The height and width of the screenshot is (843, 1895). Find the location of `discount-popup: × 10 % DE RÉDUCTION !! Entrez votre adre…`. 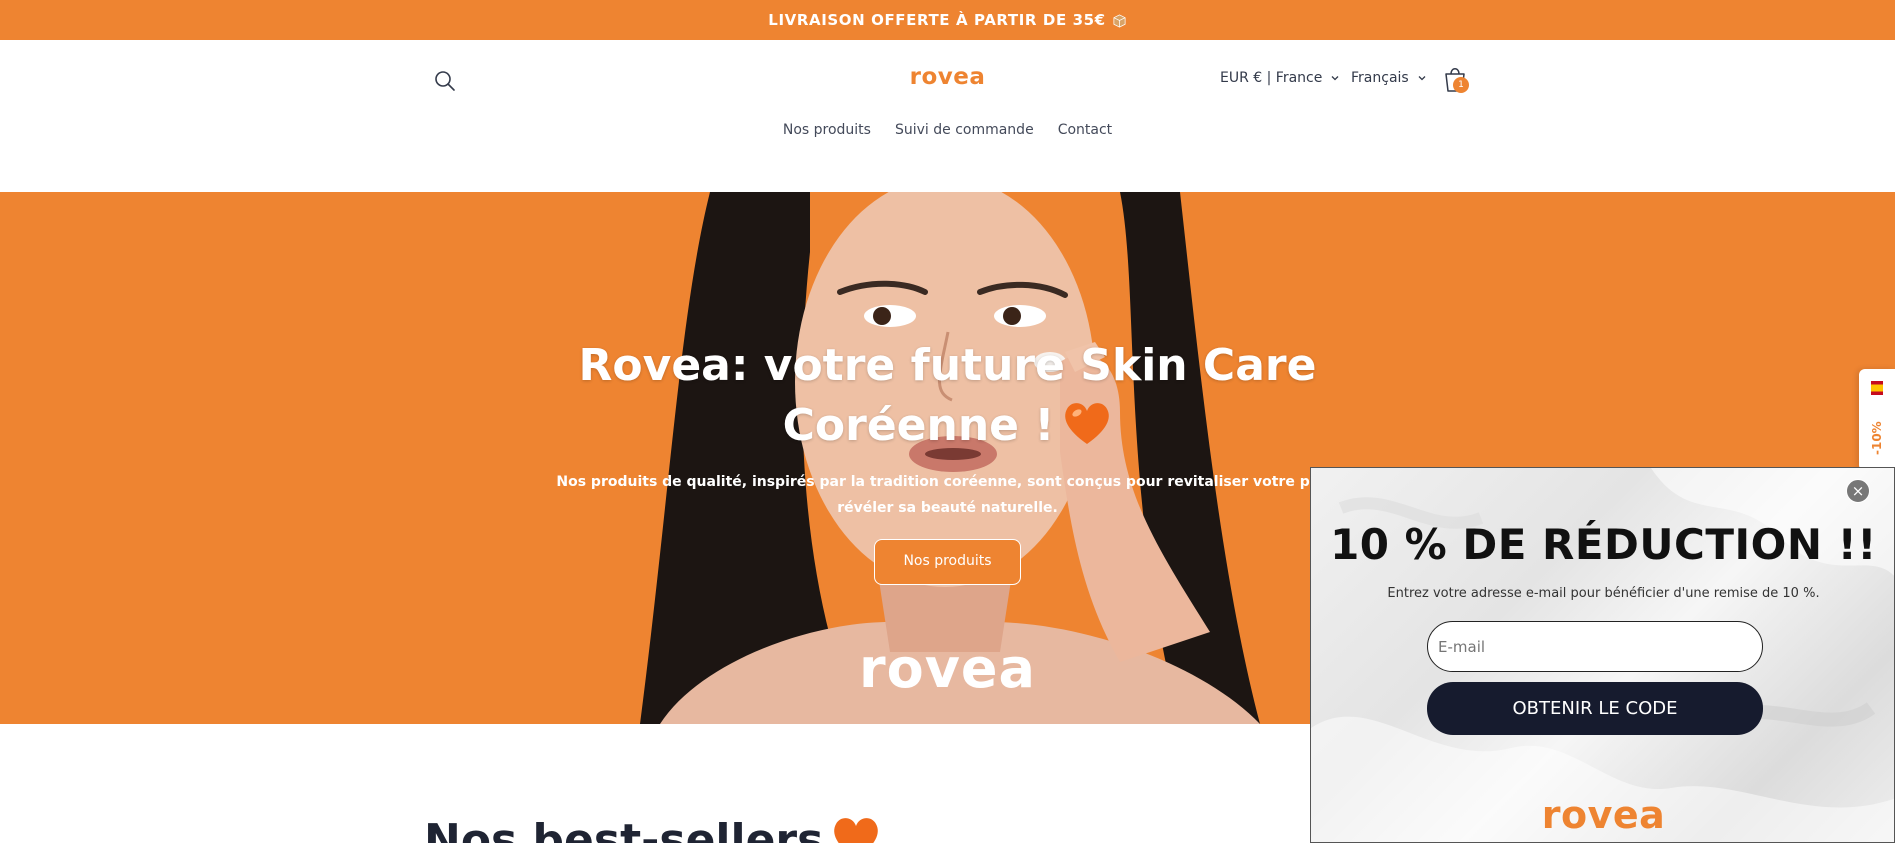

discount-popup: × 10 % DE RÉDUCTION !! Entrez votre adre… is located at coordinates (1602, 655).